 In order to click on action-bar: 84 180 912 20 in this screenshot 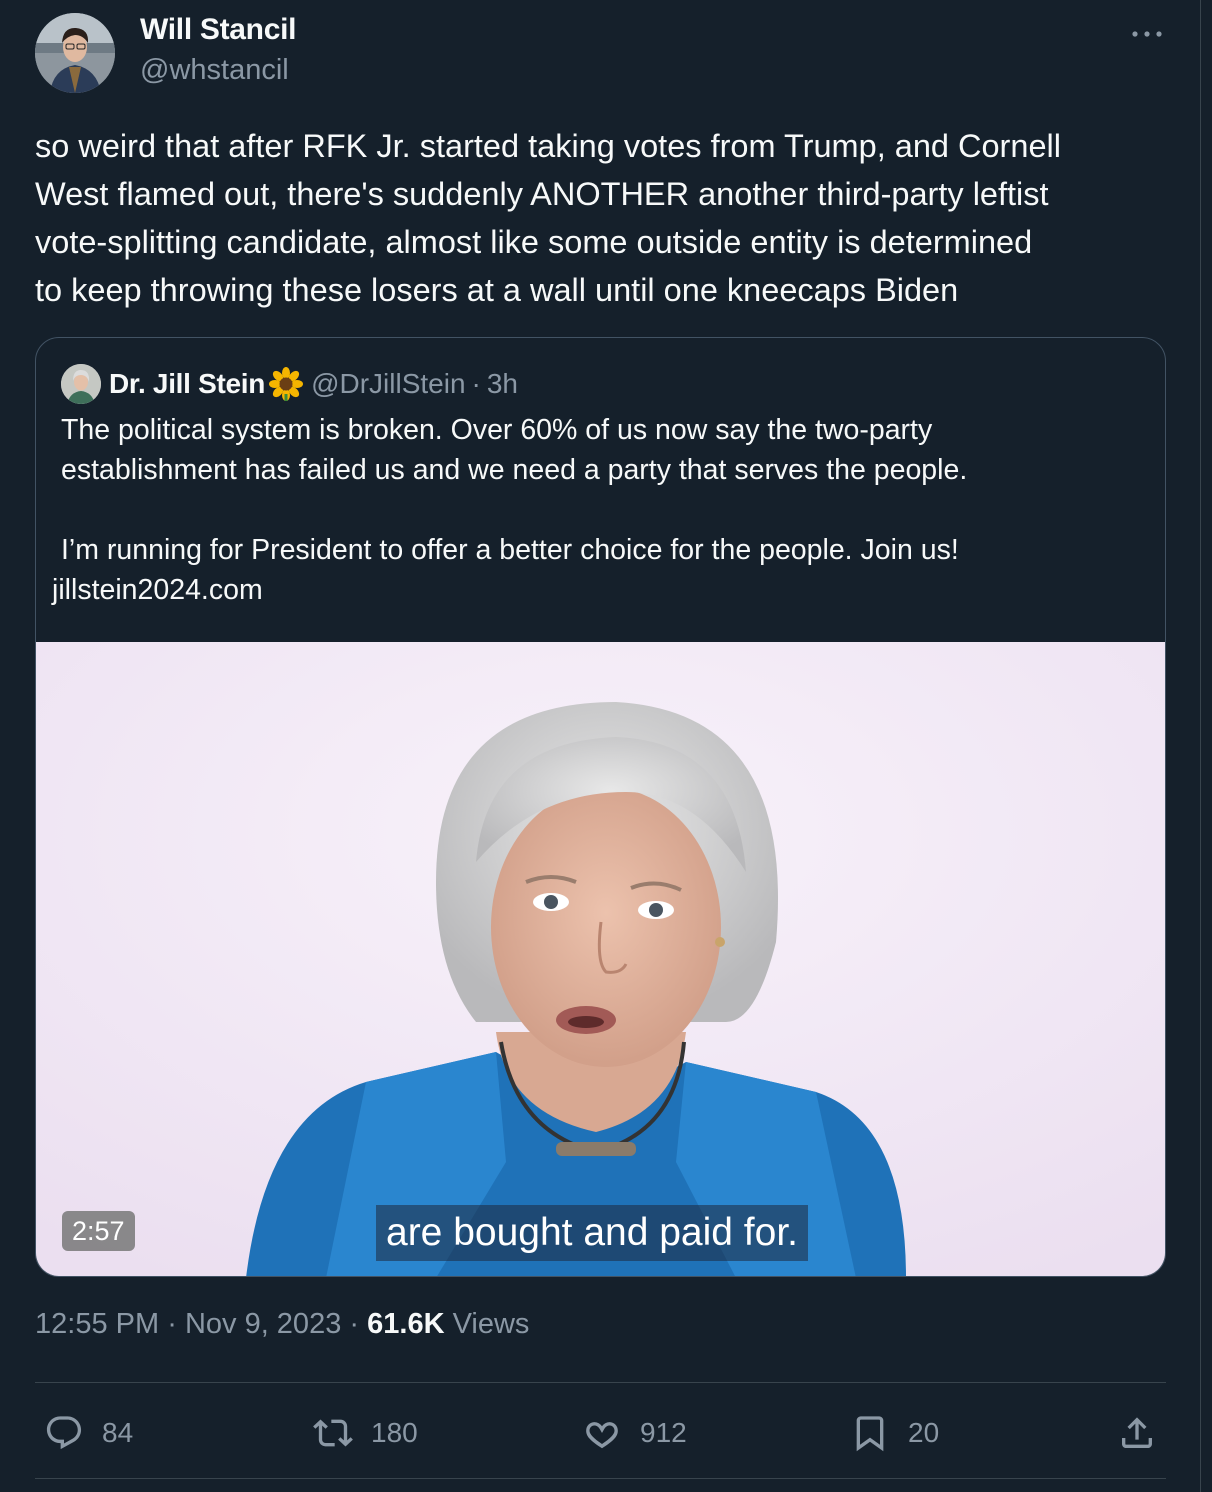, I will do `click(600, 1433)`.